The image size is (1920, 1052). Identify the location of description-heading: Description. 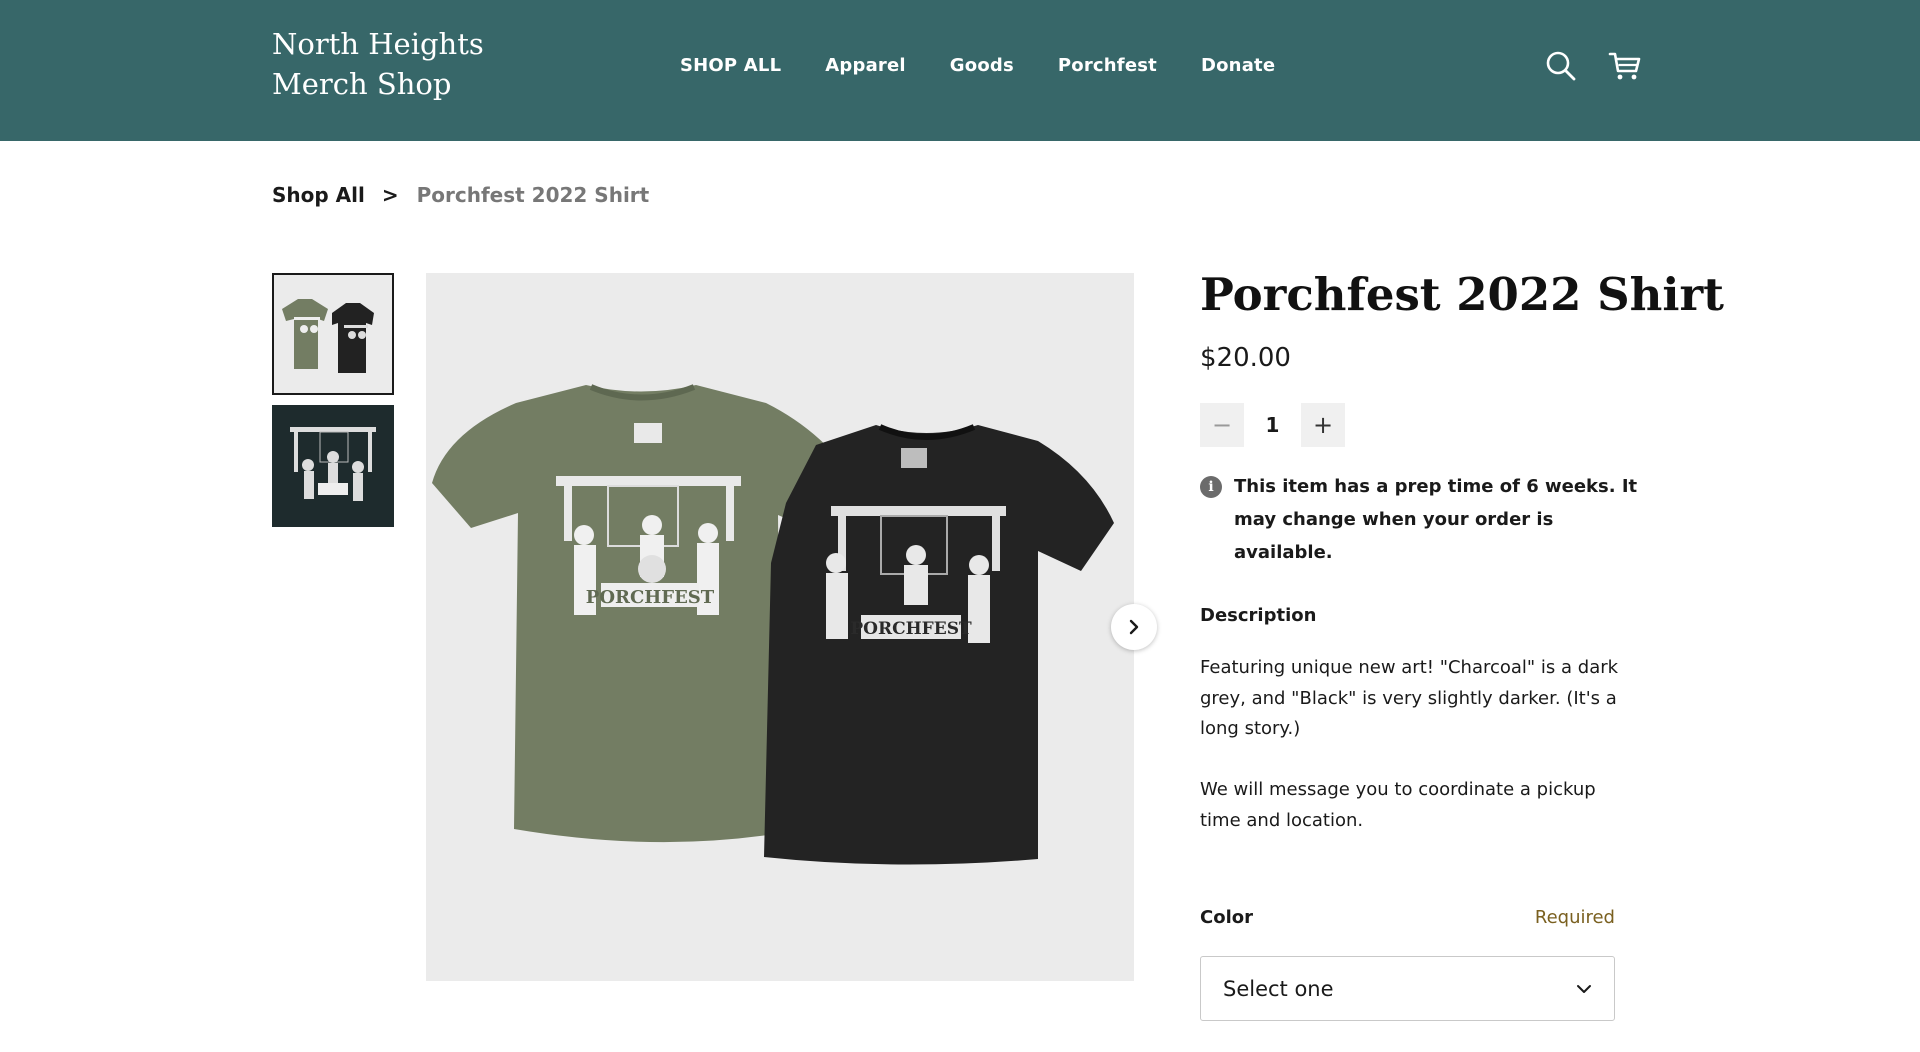
(1258, 615).